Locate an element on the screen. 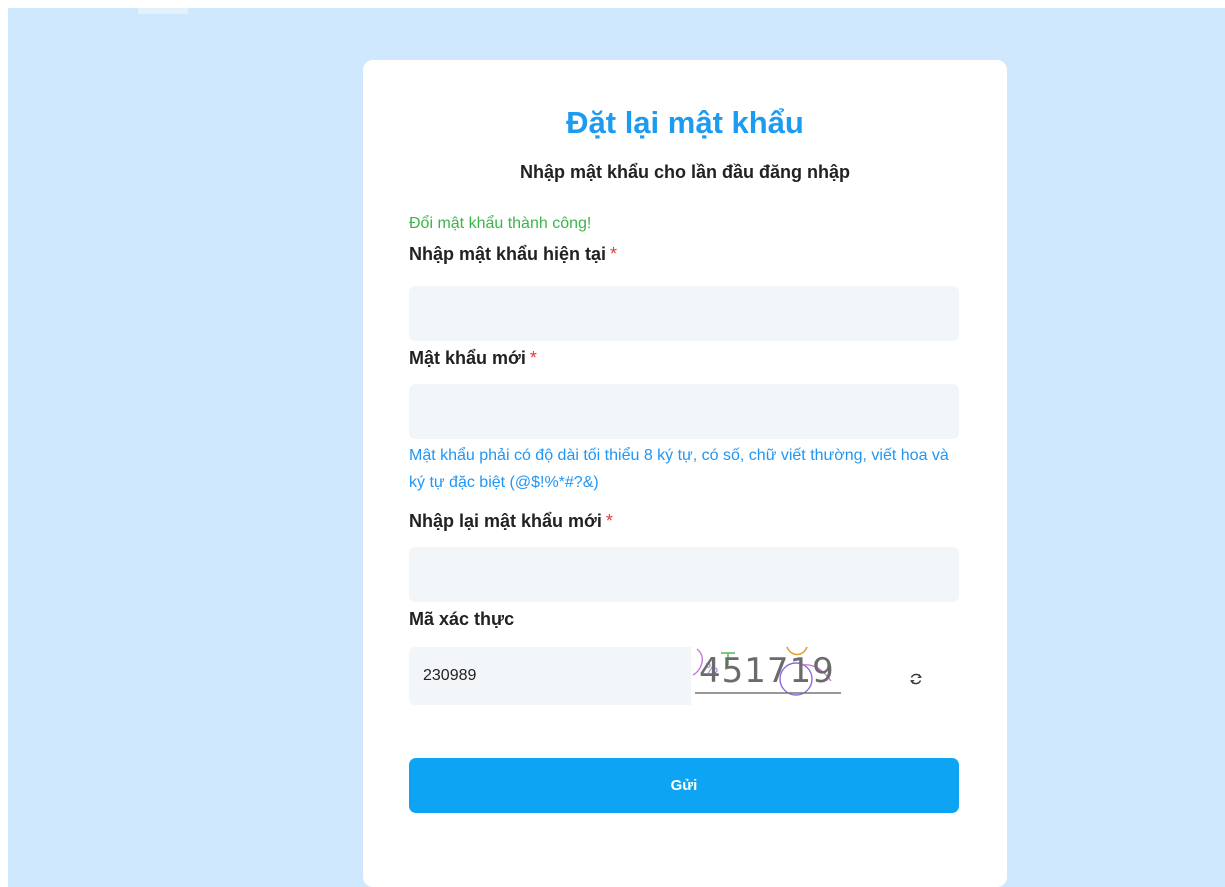 The height and width of the screenshot is (887, 1225). captcha-code: 451719 is located at coordinates (767, 671).